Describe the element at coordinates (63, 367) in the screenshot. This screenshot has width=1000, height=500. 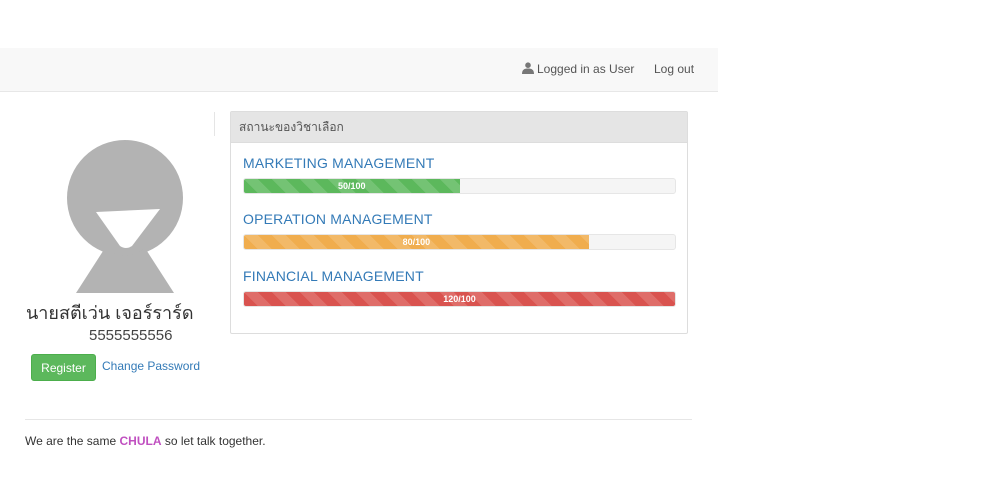
I see `register-button: Register` at that location.